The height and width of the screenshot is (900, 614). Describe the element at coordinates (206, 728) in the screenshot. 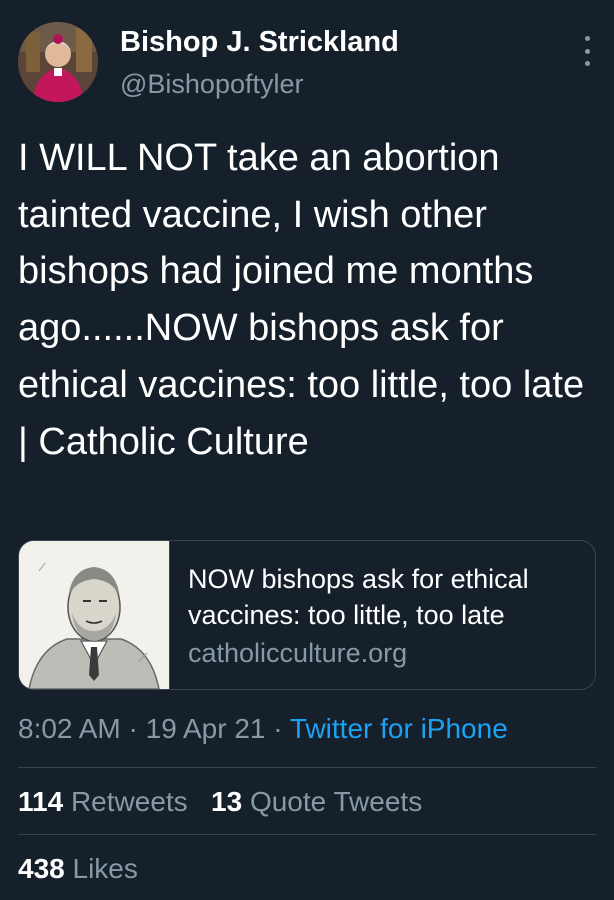

I see `tweet-date: 19 Apr 21` at that location.